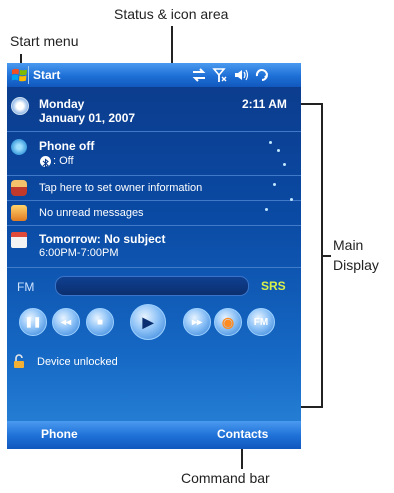  Describe the element at coordinates (20, 106) in the screenshot. I see `clock-icon` at that location.